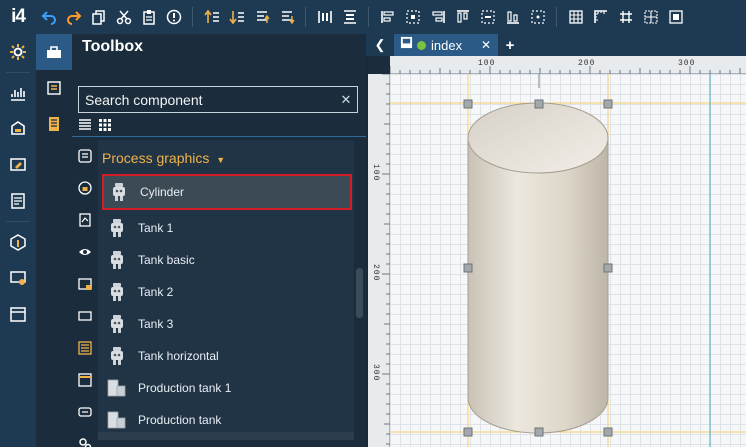 The width and height of the screenshot is (746, 447). I want to click on center-canvas-icon, so click(538, 17).